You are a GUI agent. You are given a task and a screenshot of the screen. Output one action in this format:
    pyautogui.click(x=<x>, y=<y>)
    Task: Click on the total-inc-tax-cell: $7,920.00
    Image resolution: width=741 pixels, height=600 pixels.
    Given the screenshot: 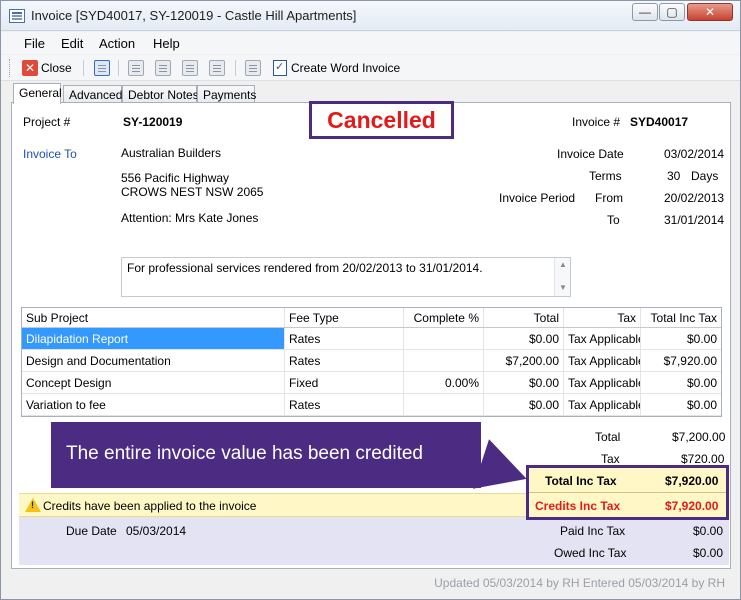 What is the action you would take?
    pyautogui.click(x=681, y=360)
    